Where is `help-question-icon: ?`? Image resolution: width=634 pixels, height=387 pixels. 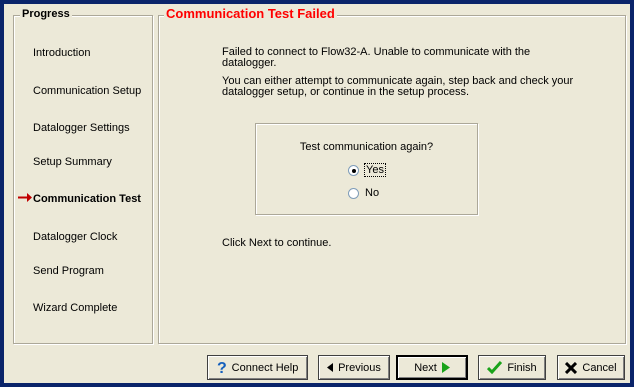 help-question-icon: ? is located at coordinates (222, 367).